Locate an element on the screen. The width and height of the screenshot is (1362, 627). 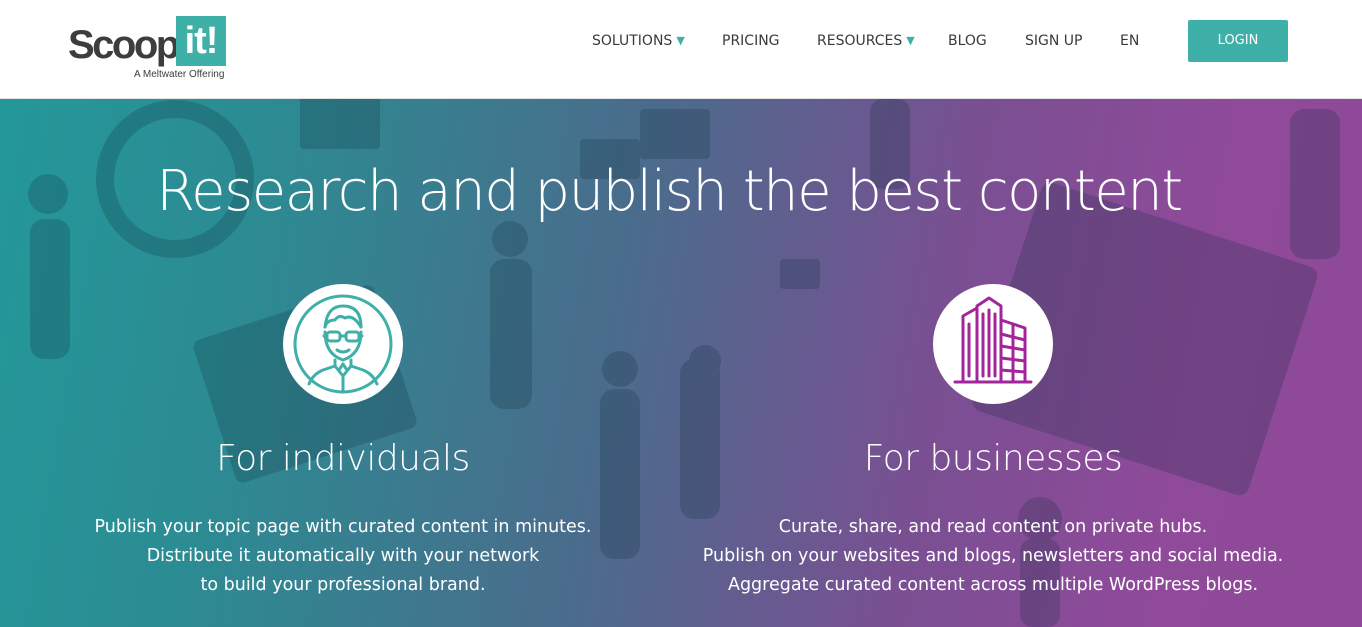
nav-solutions-label: SOLUTIONS is located at coordinates (632, 41).